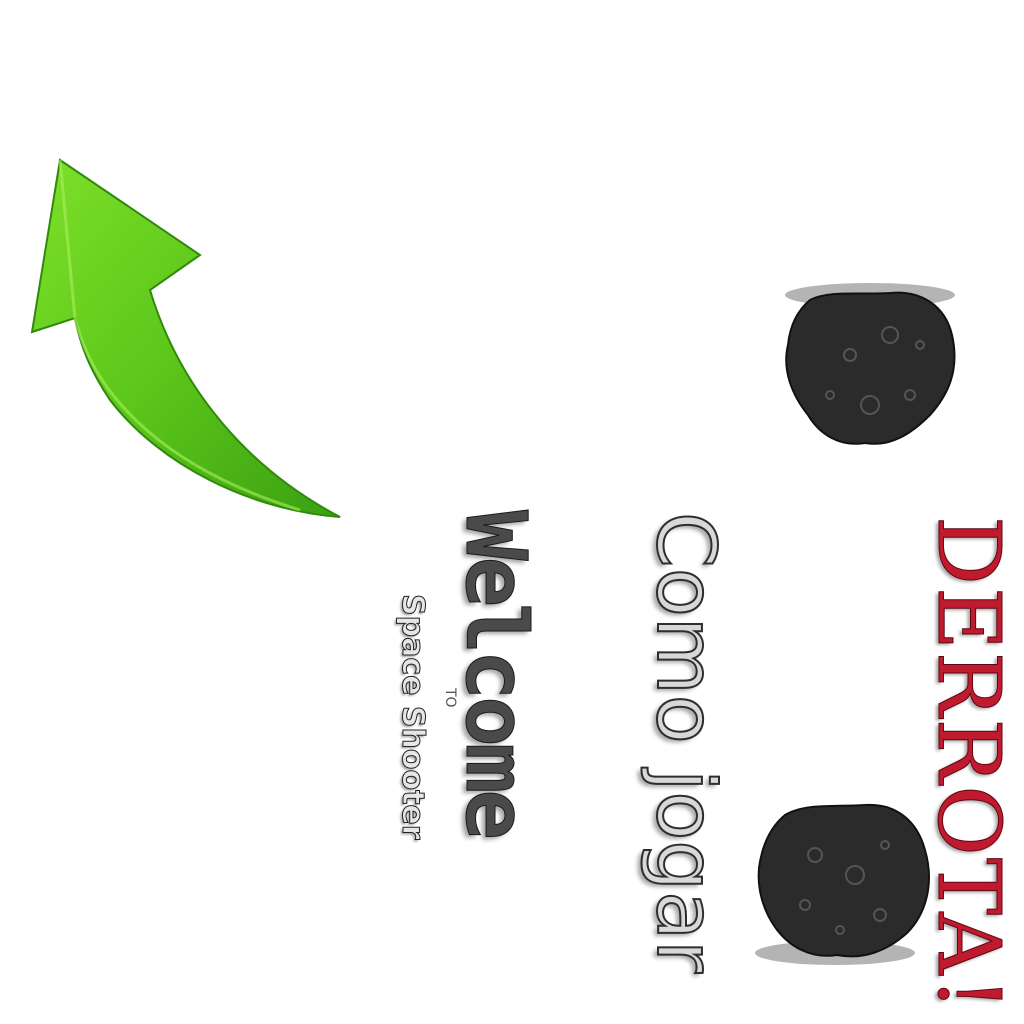  What do you see at coordinates (968, 765) in the screenshot?
I see `defeat-title: DERROTA!` at bounding box center [968, 765].